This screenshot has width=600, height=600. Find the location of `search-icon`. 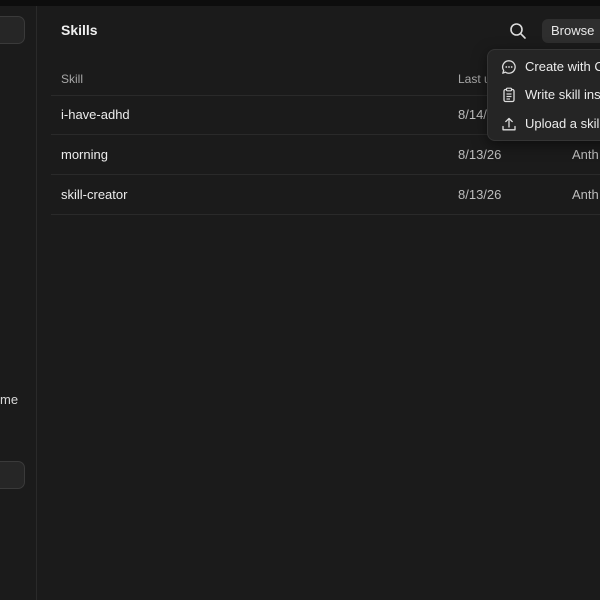

search-icon is located at coordinates (518, 31).